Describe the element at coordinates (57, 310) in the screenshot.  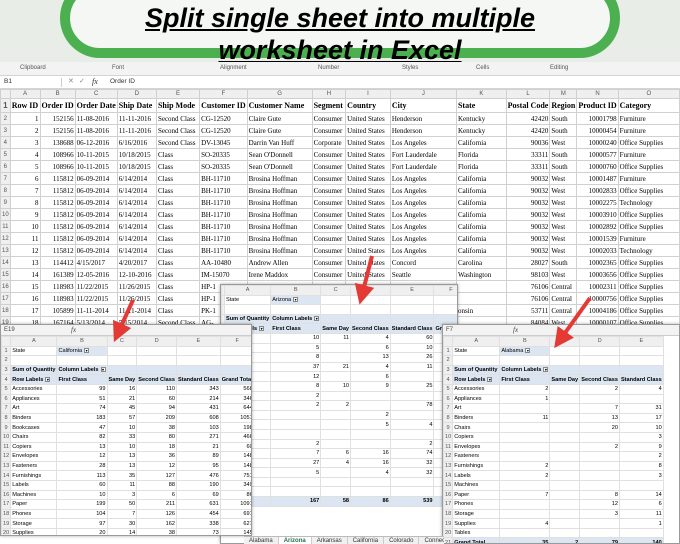
I see `table-cell: 105899` at that location.